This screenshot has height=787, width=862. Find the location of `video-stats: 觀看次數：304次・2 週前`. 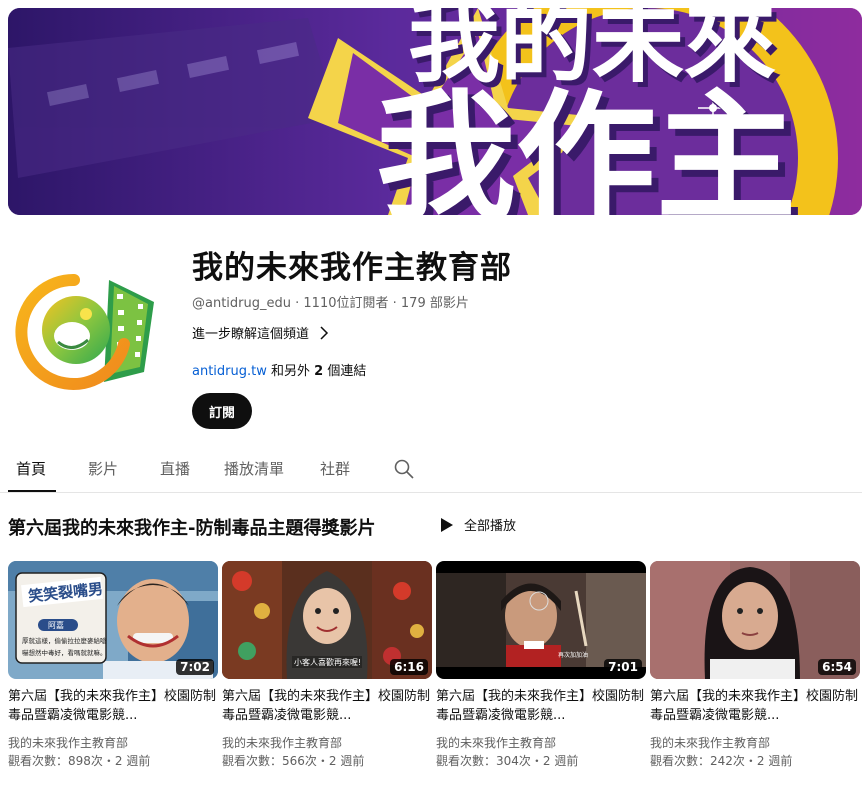

video-stats: 觀看次數：304次・2 週前 is located at coordinates (507, 761).